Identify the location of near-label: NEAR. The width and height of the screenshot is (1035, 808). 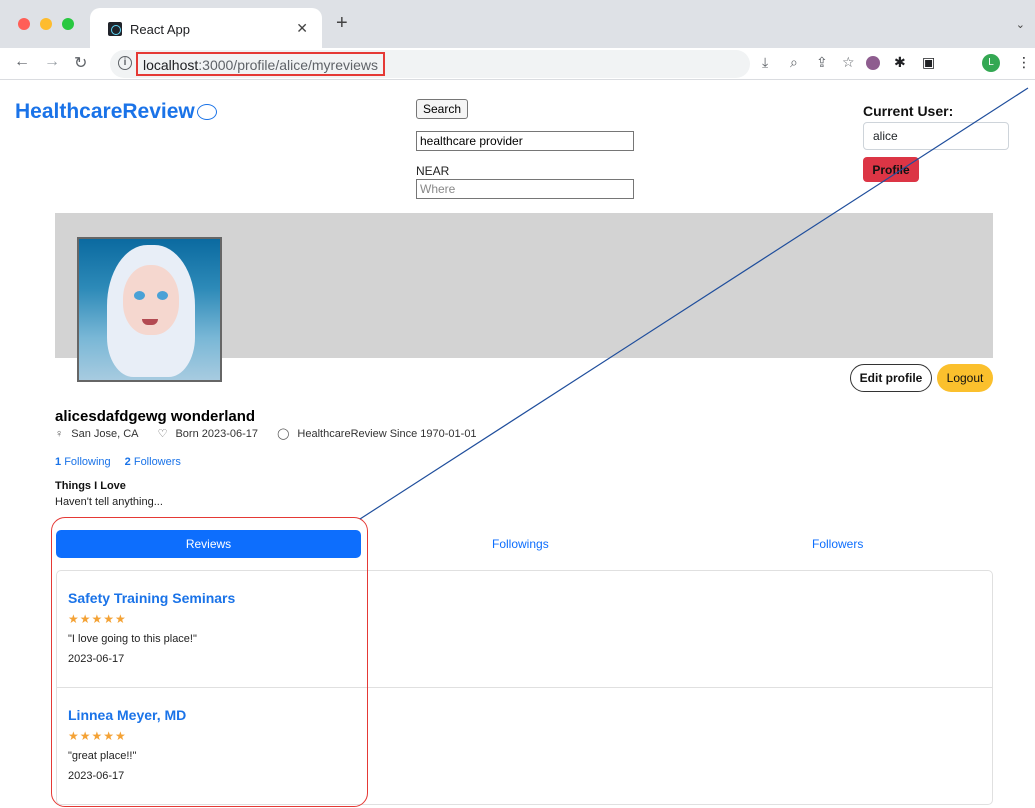
(433, 171).